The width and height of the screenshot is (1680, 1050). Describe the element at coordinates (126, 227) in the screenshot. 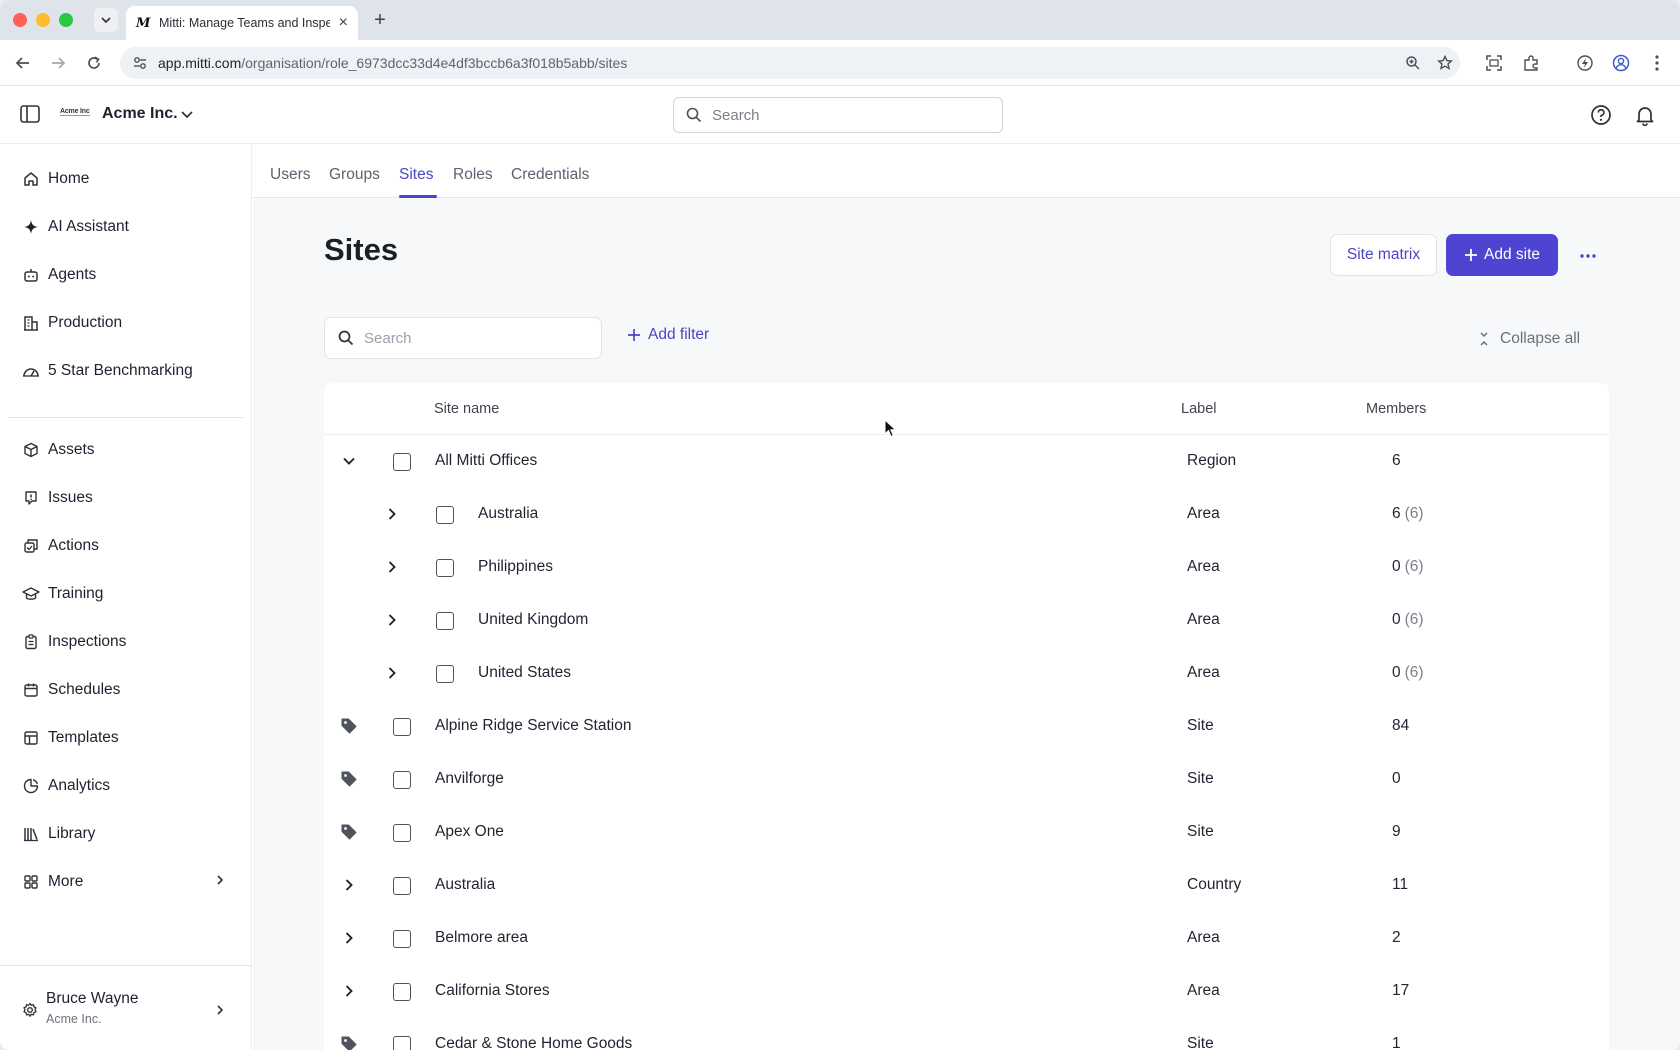

I see `sidebar-item-ai-assistant: AI Assistant` at that location.